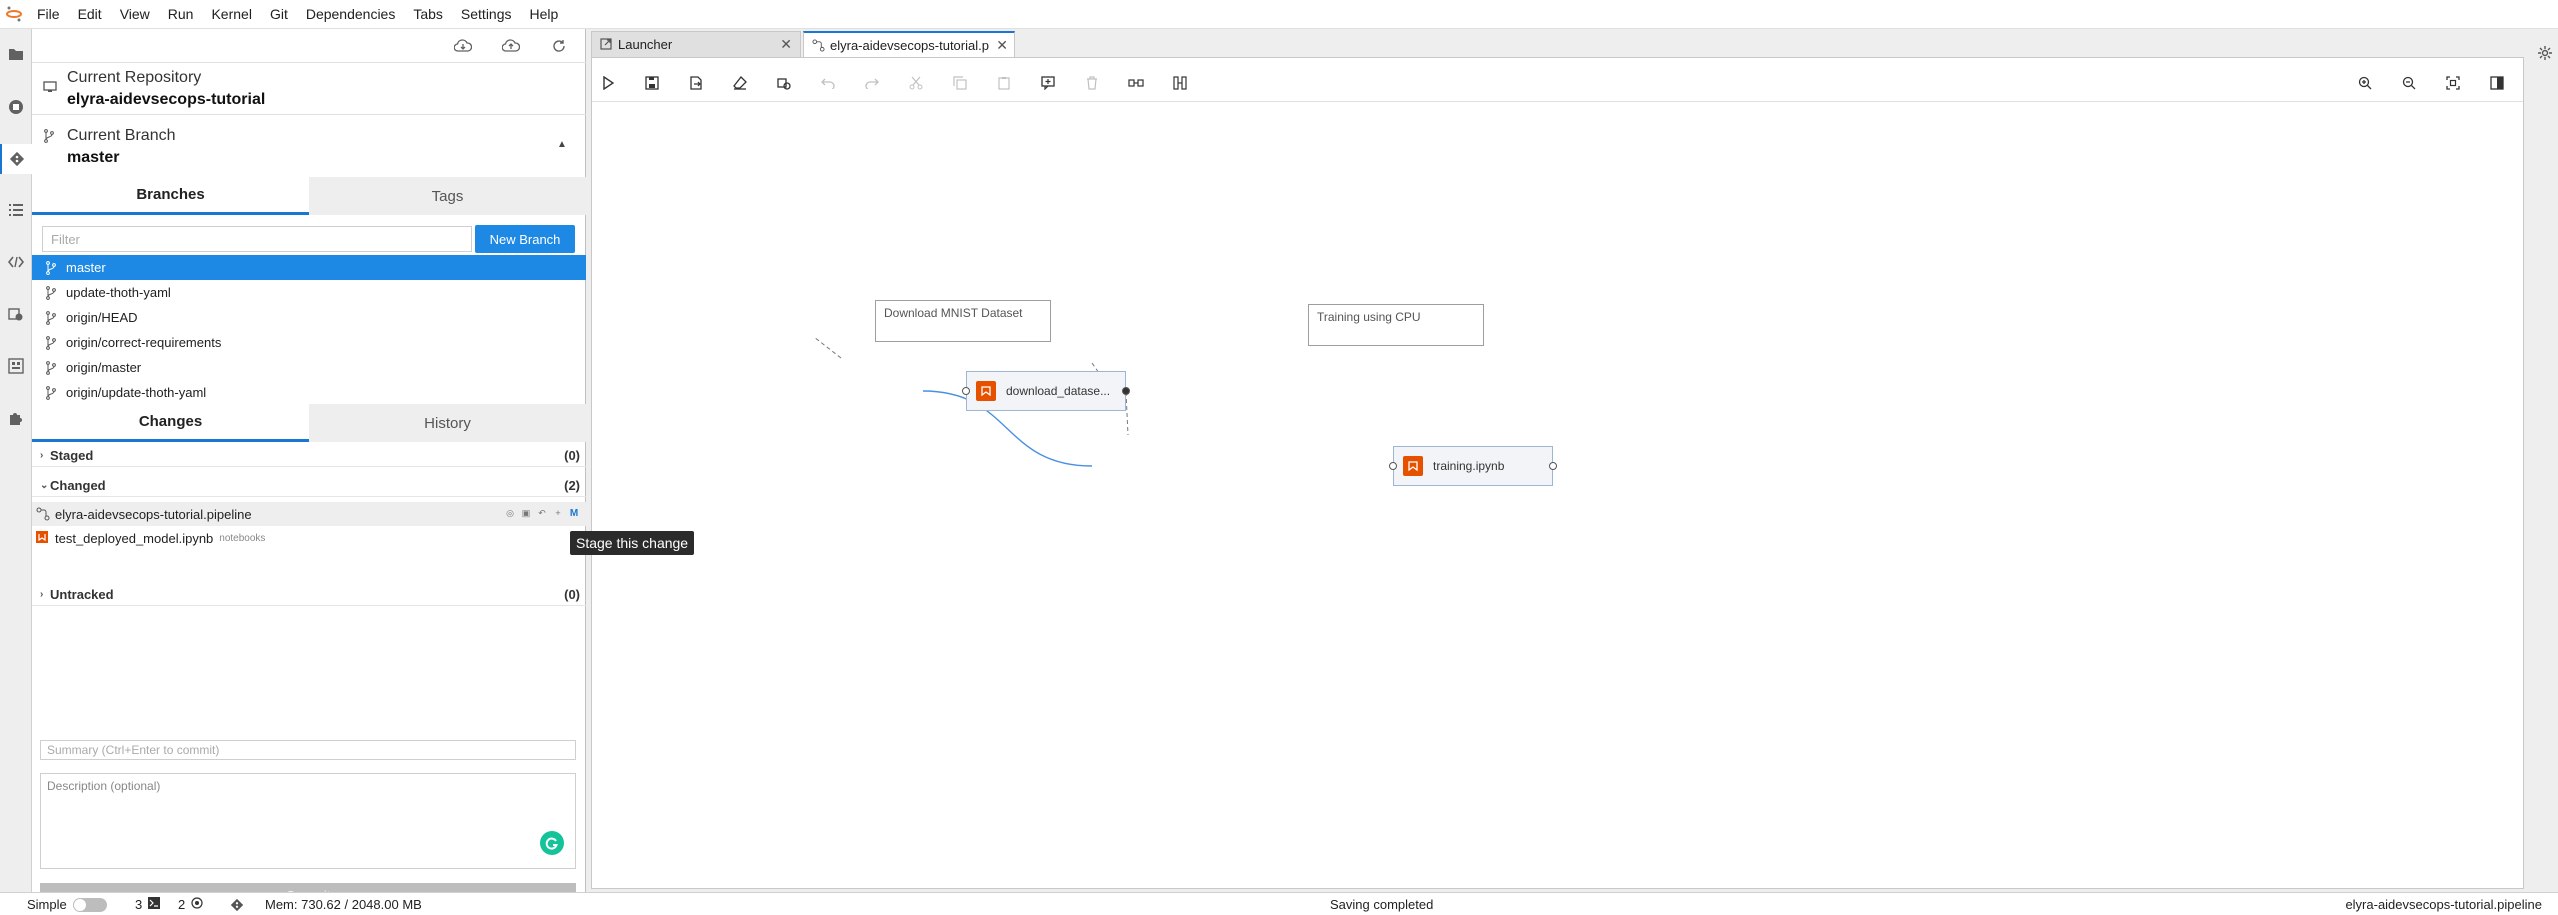 Image resolution: width=2558 pixels, height=915 pixels. Describe the element at coordinates (558, 513) in the screenshot. I see `stage-plus-icon: +` at that location.